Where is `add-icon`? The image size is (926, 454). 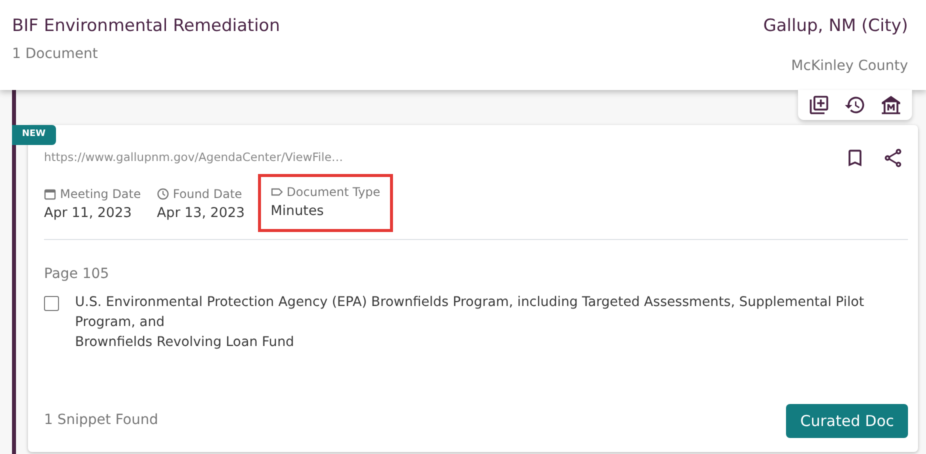 add-icon is located at coordinates (819, 105).